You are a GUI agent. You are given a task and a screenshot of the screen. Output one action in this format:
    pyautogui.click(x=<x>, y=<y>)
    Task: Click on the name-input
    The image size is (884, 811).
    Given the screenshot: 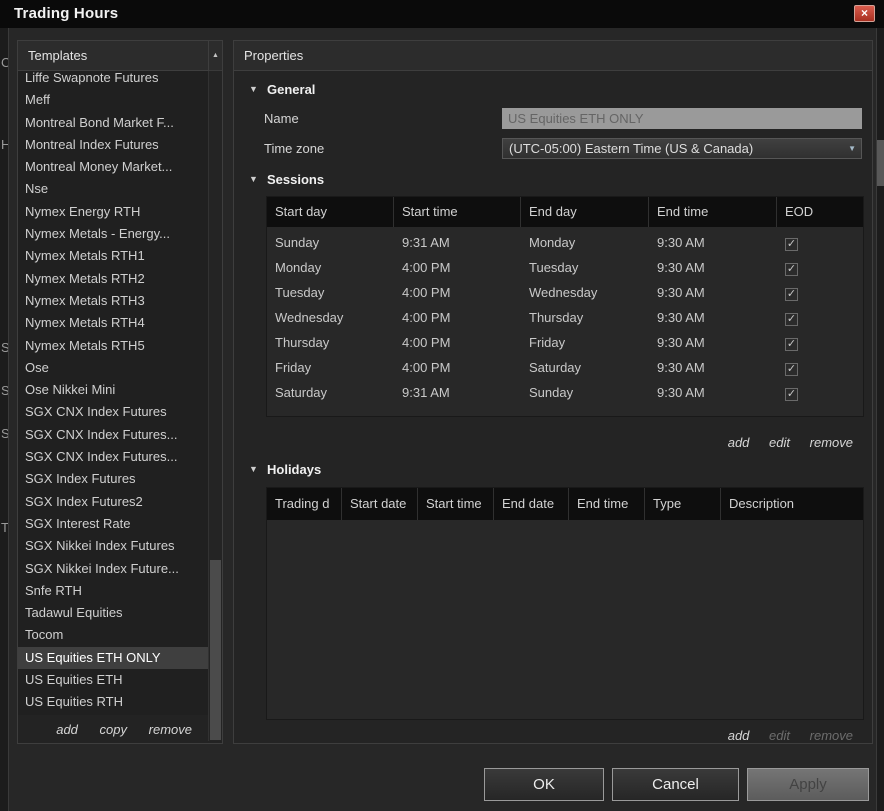 What is the action you would take?
    pyautogui.click(x=682, y=118)
    